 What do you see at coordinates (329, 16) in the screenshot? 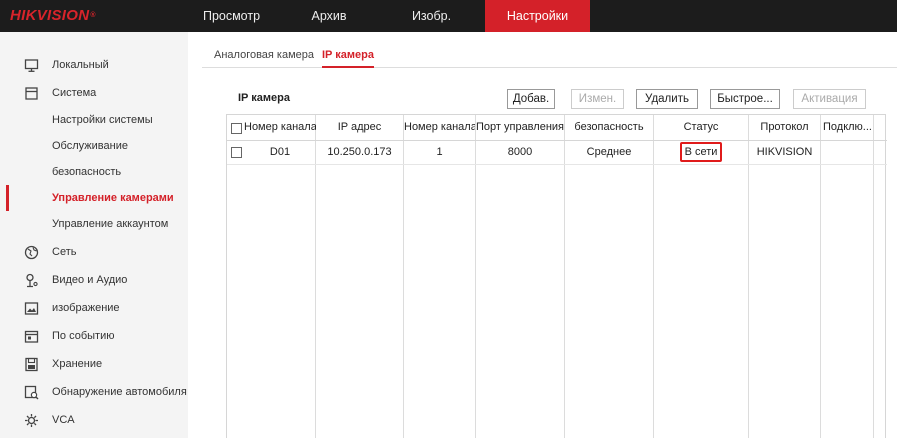
I see `nav-playback: Архив` at bounding box center [329, 16].